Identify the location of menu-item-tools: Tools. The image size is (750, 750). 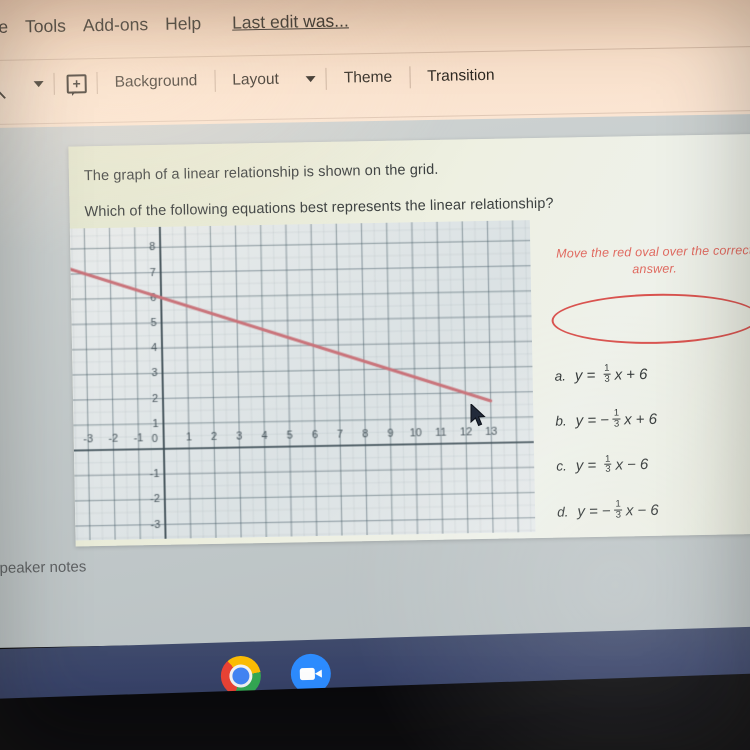
(45, 27).